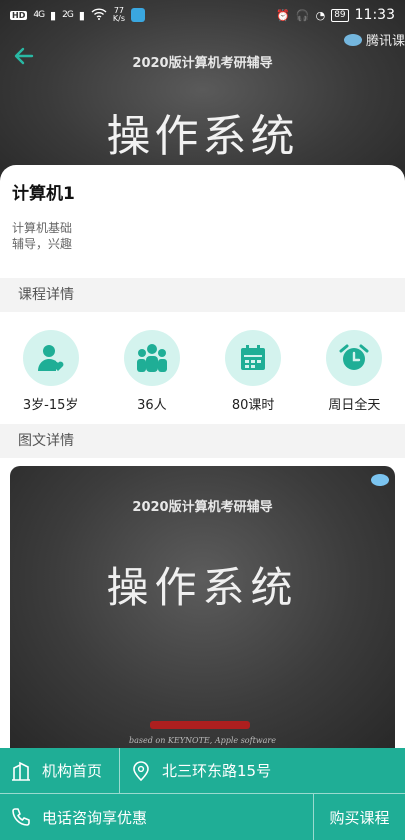 Image resolution: width=405 pixels, height=840 pixels. Describe the element at coordinates (302, 15) in the screenshot. I see `headphones-icon: 🎧` at that location.